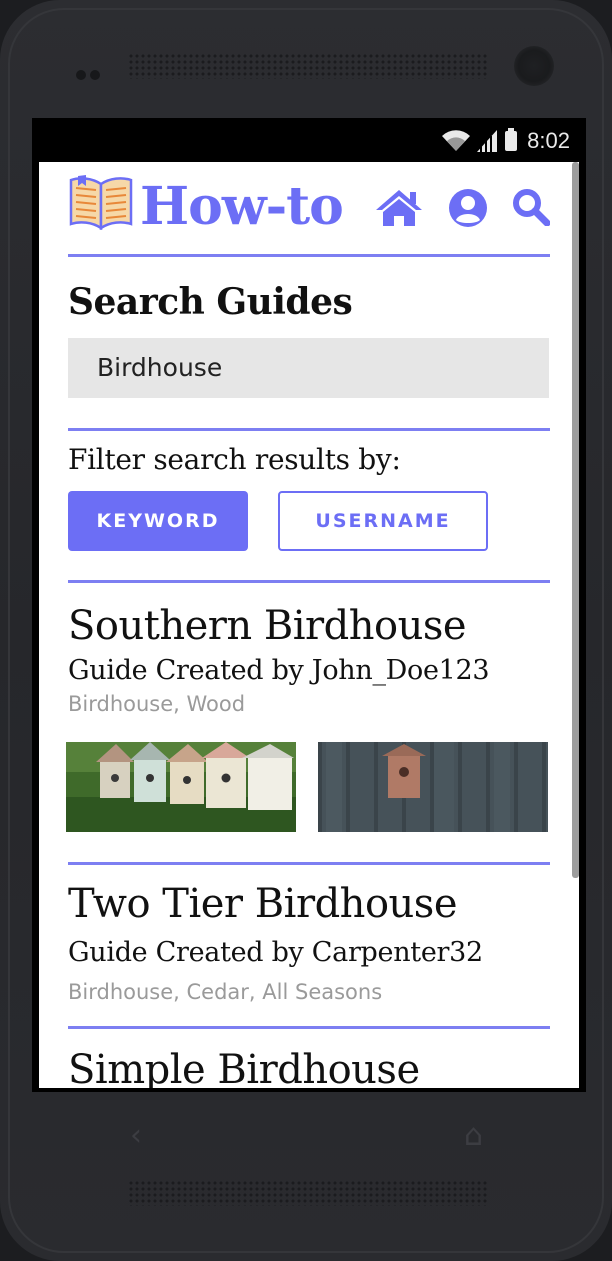 This screenshot has width=612, height=1261. I want to click on filter-divider, so click(309, 581).